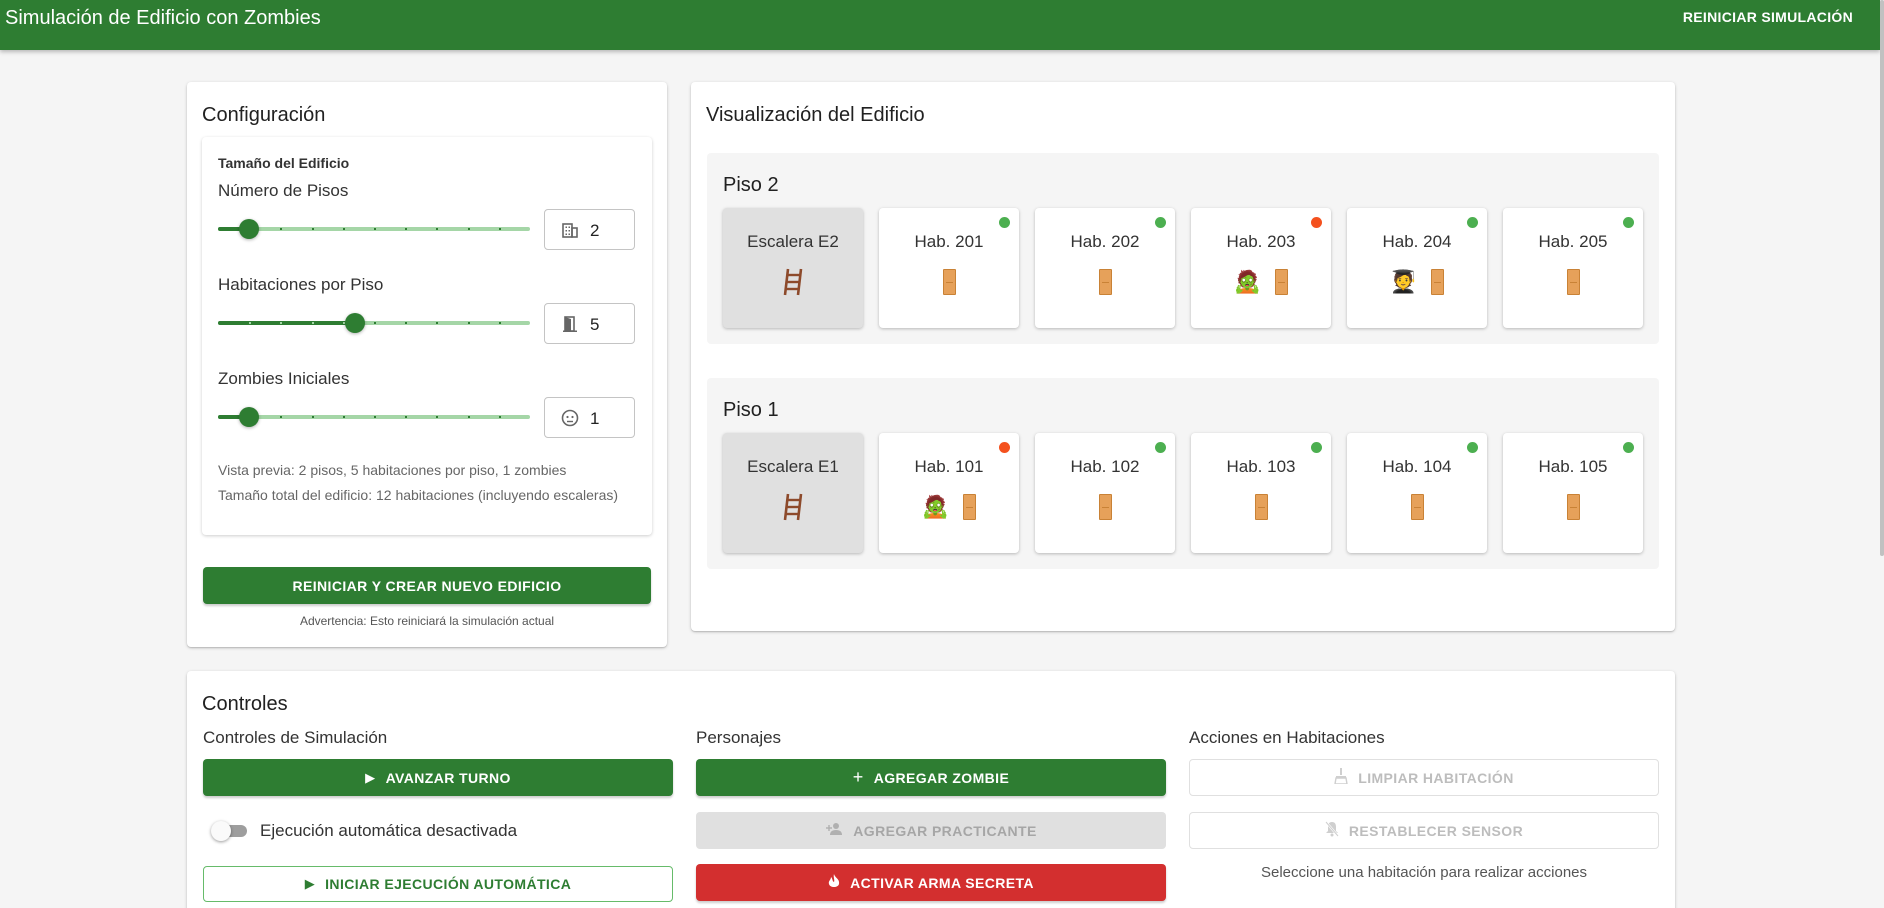 Image resolution: width=1884 pixels, height=908 pixels. I want to click on start-auto-run-label: INICIAR EJECUCIÓN AUTOMÁTICA, so click(448, 884).